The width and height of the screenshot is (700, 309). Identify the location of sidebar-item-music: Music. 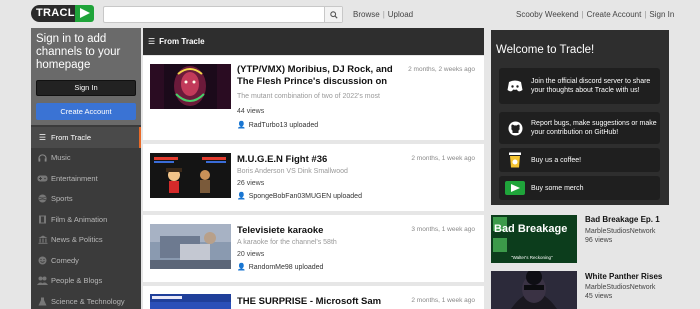
(86, 158).